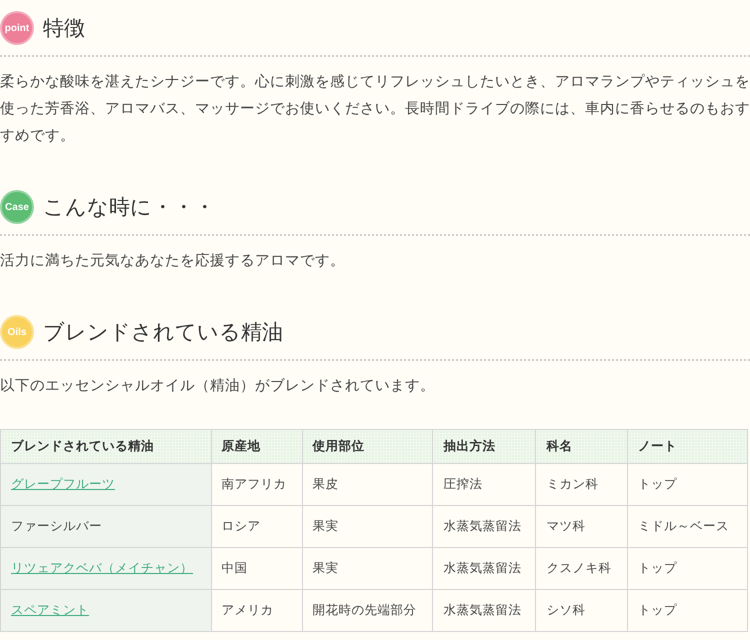 This screenshot has height=640, width=750. What do you see at coordinates (50, 609) in the screenshot?
I see `oil-link: スペアミント` at bounding box center [50, 609].